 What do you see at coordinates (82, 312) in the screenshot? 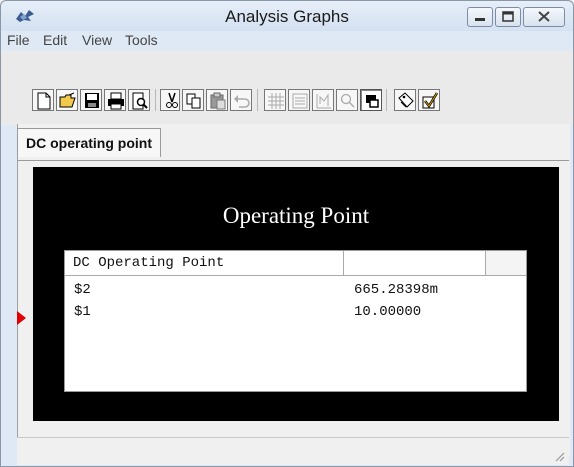
I see `row-label: $1` at bounding box center [82, 312].